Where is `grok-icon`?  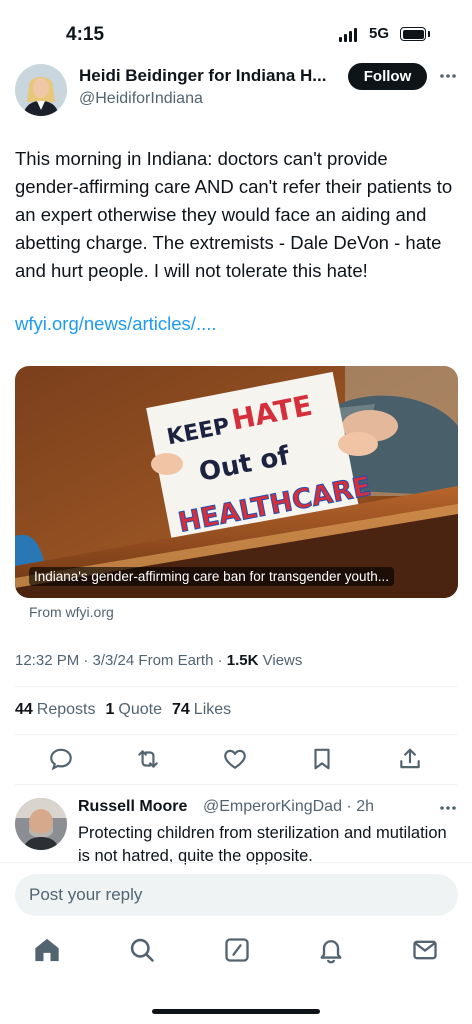
grok-icon is located at coordinates (237, 950).